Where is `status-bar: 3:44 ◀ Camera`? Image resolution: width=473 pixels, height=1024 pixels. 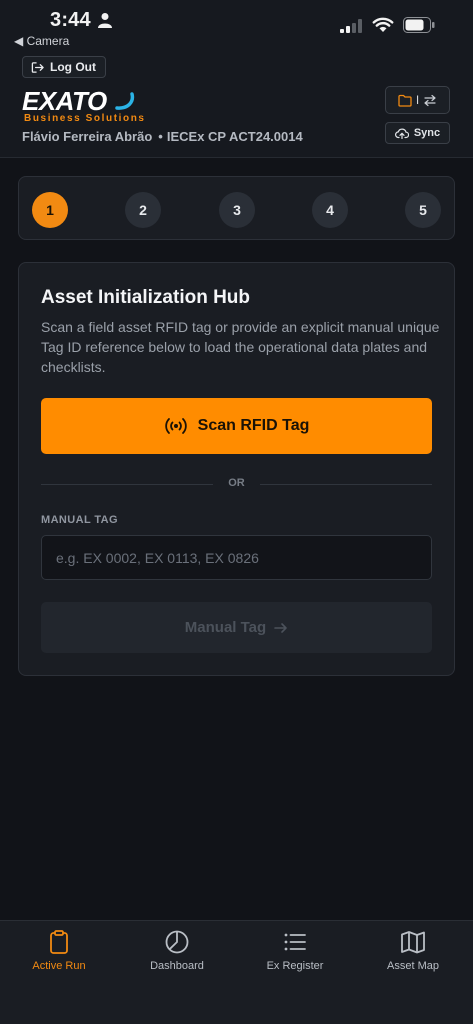 status-bar: 3:44 ◀ Camera is located at coordinates (236, 24).